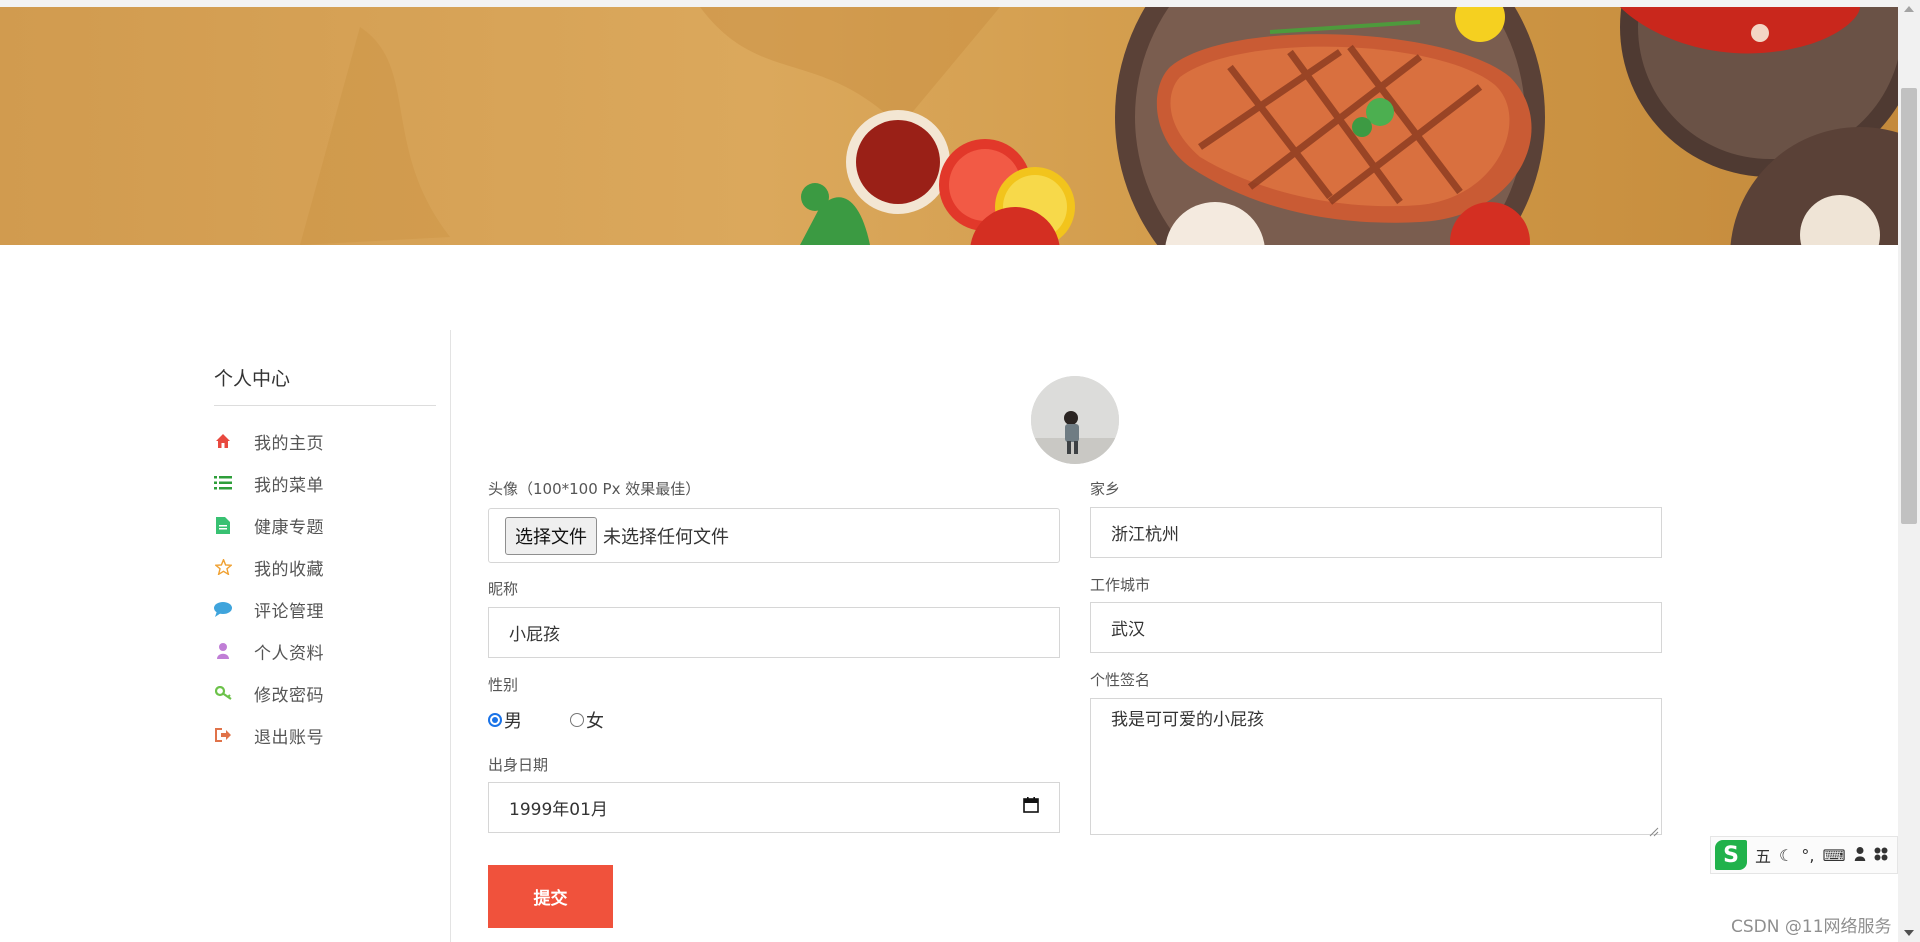  What do you see at coordinates (518, 765) in the screenshot?
I see `birthdate-label: 出身日期` at bounding box center [518, 765].